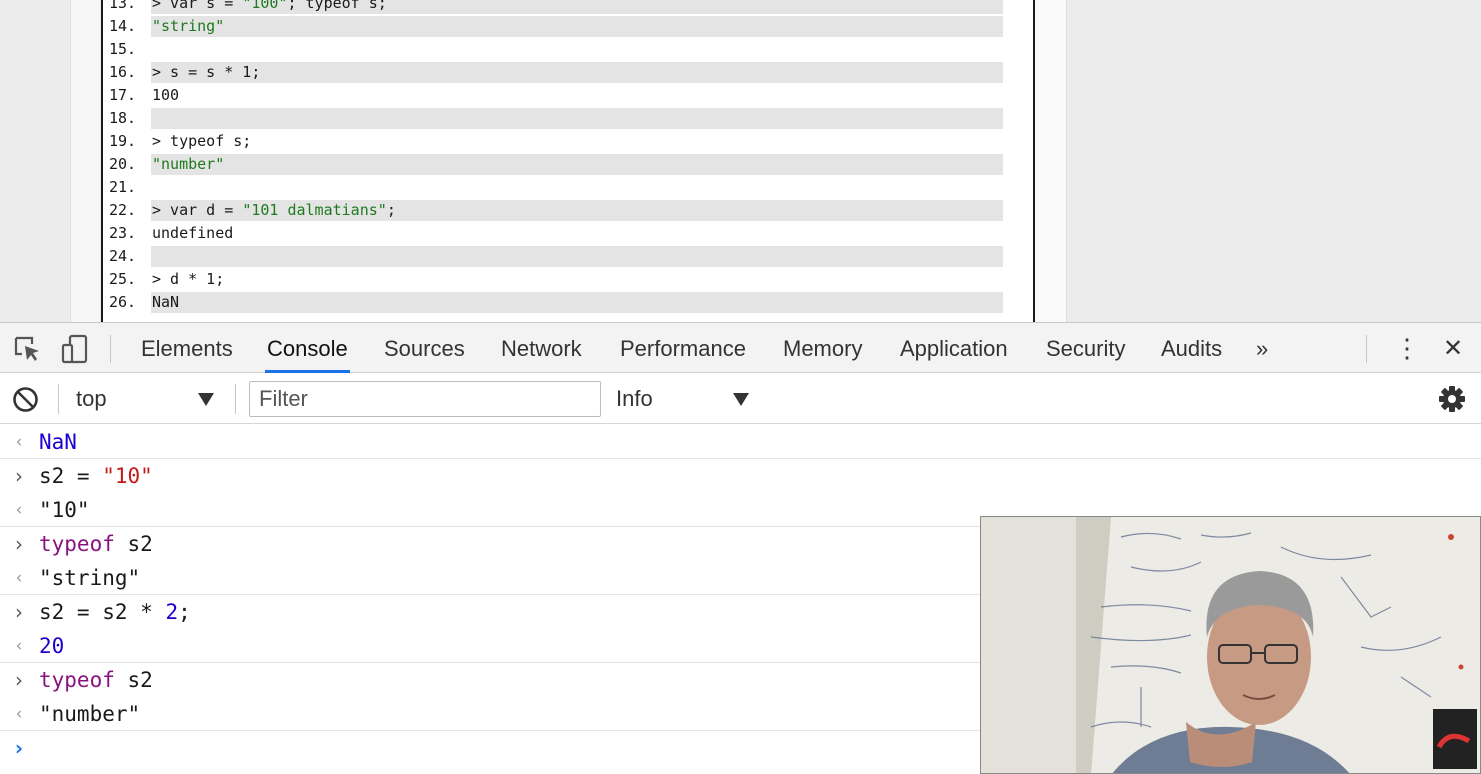  I want to click on code-line-text: > s = s * 1;, so click(206, 72).